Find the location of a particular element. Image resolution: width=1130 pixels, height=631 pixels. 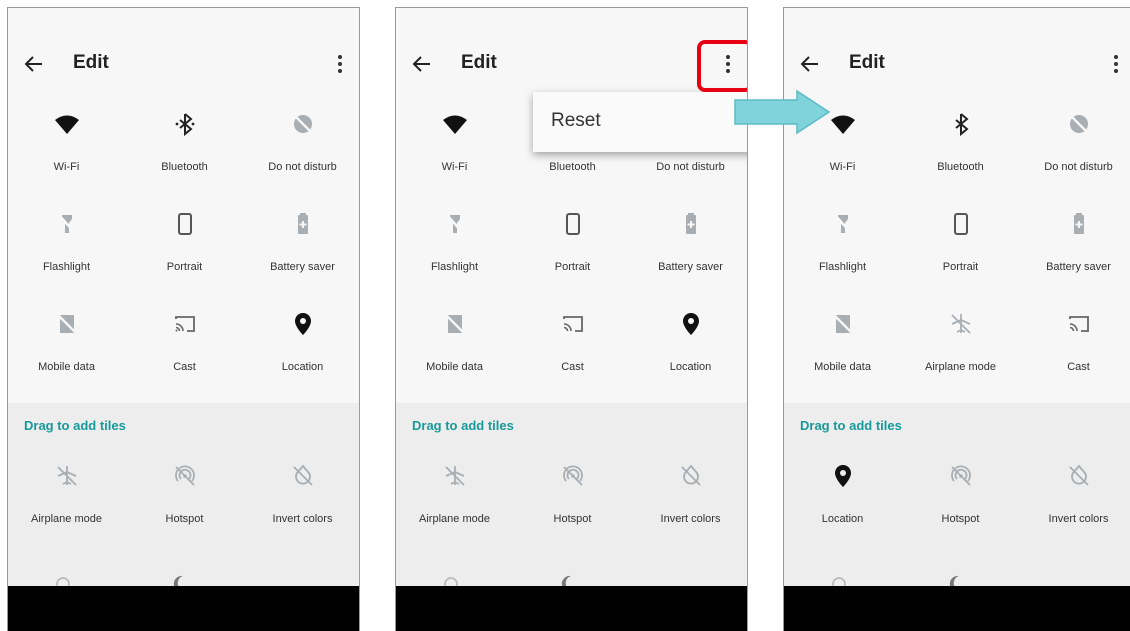

flashlight-icon is located at coordinates (67, 224).